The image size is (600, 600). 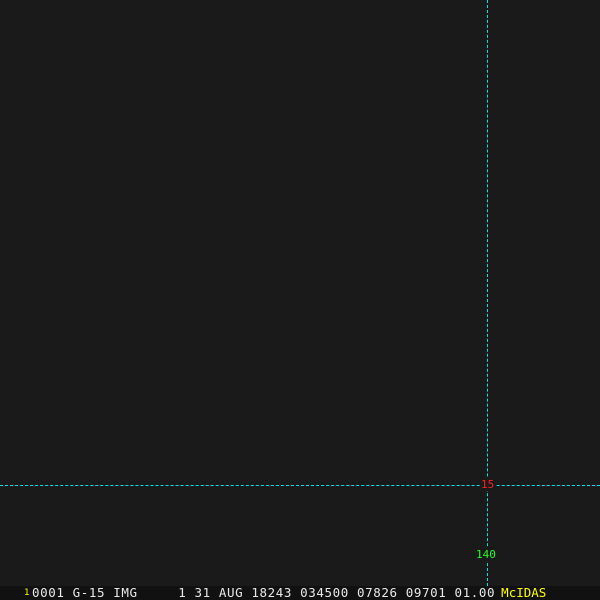 What do you see at coordinates (488, 484) in the screenshot?
I see `latitude-label: 15` at bounding box center [488, 484].